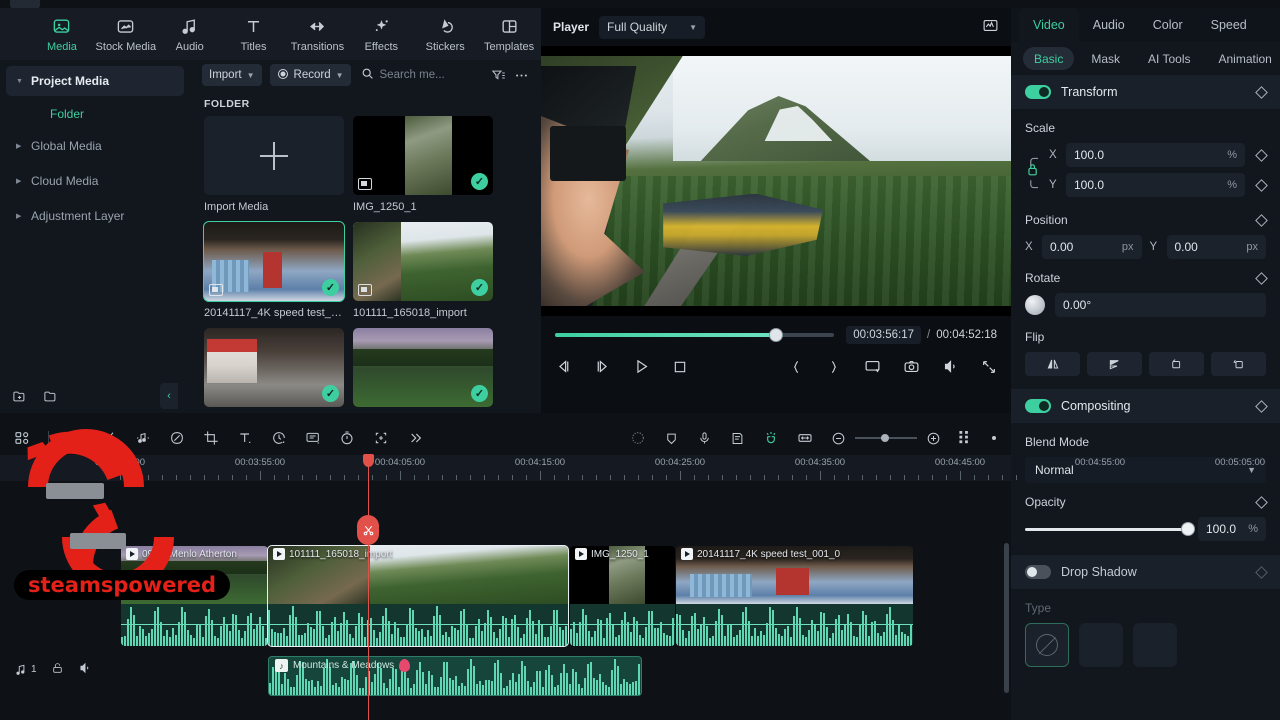  What do you see at coordinates (347, 438) in the screenshot?
I see `timer-icon` at bounding box center [347, 438].